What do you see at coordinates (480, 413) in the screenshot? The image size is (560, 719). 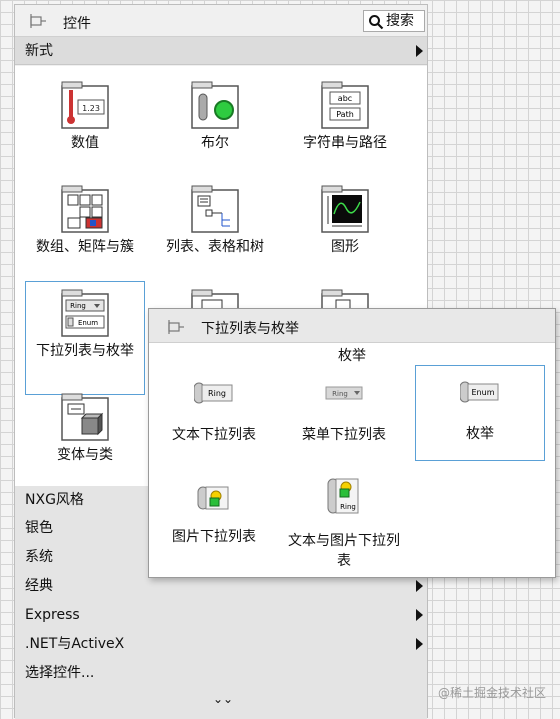 I see `popup-item-enum: Enum 枚举` at bounding box center [480, 413].